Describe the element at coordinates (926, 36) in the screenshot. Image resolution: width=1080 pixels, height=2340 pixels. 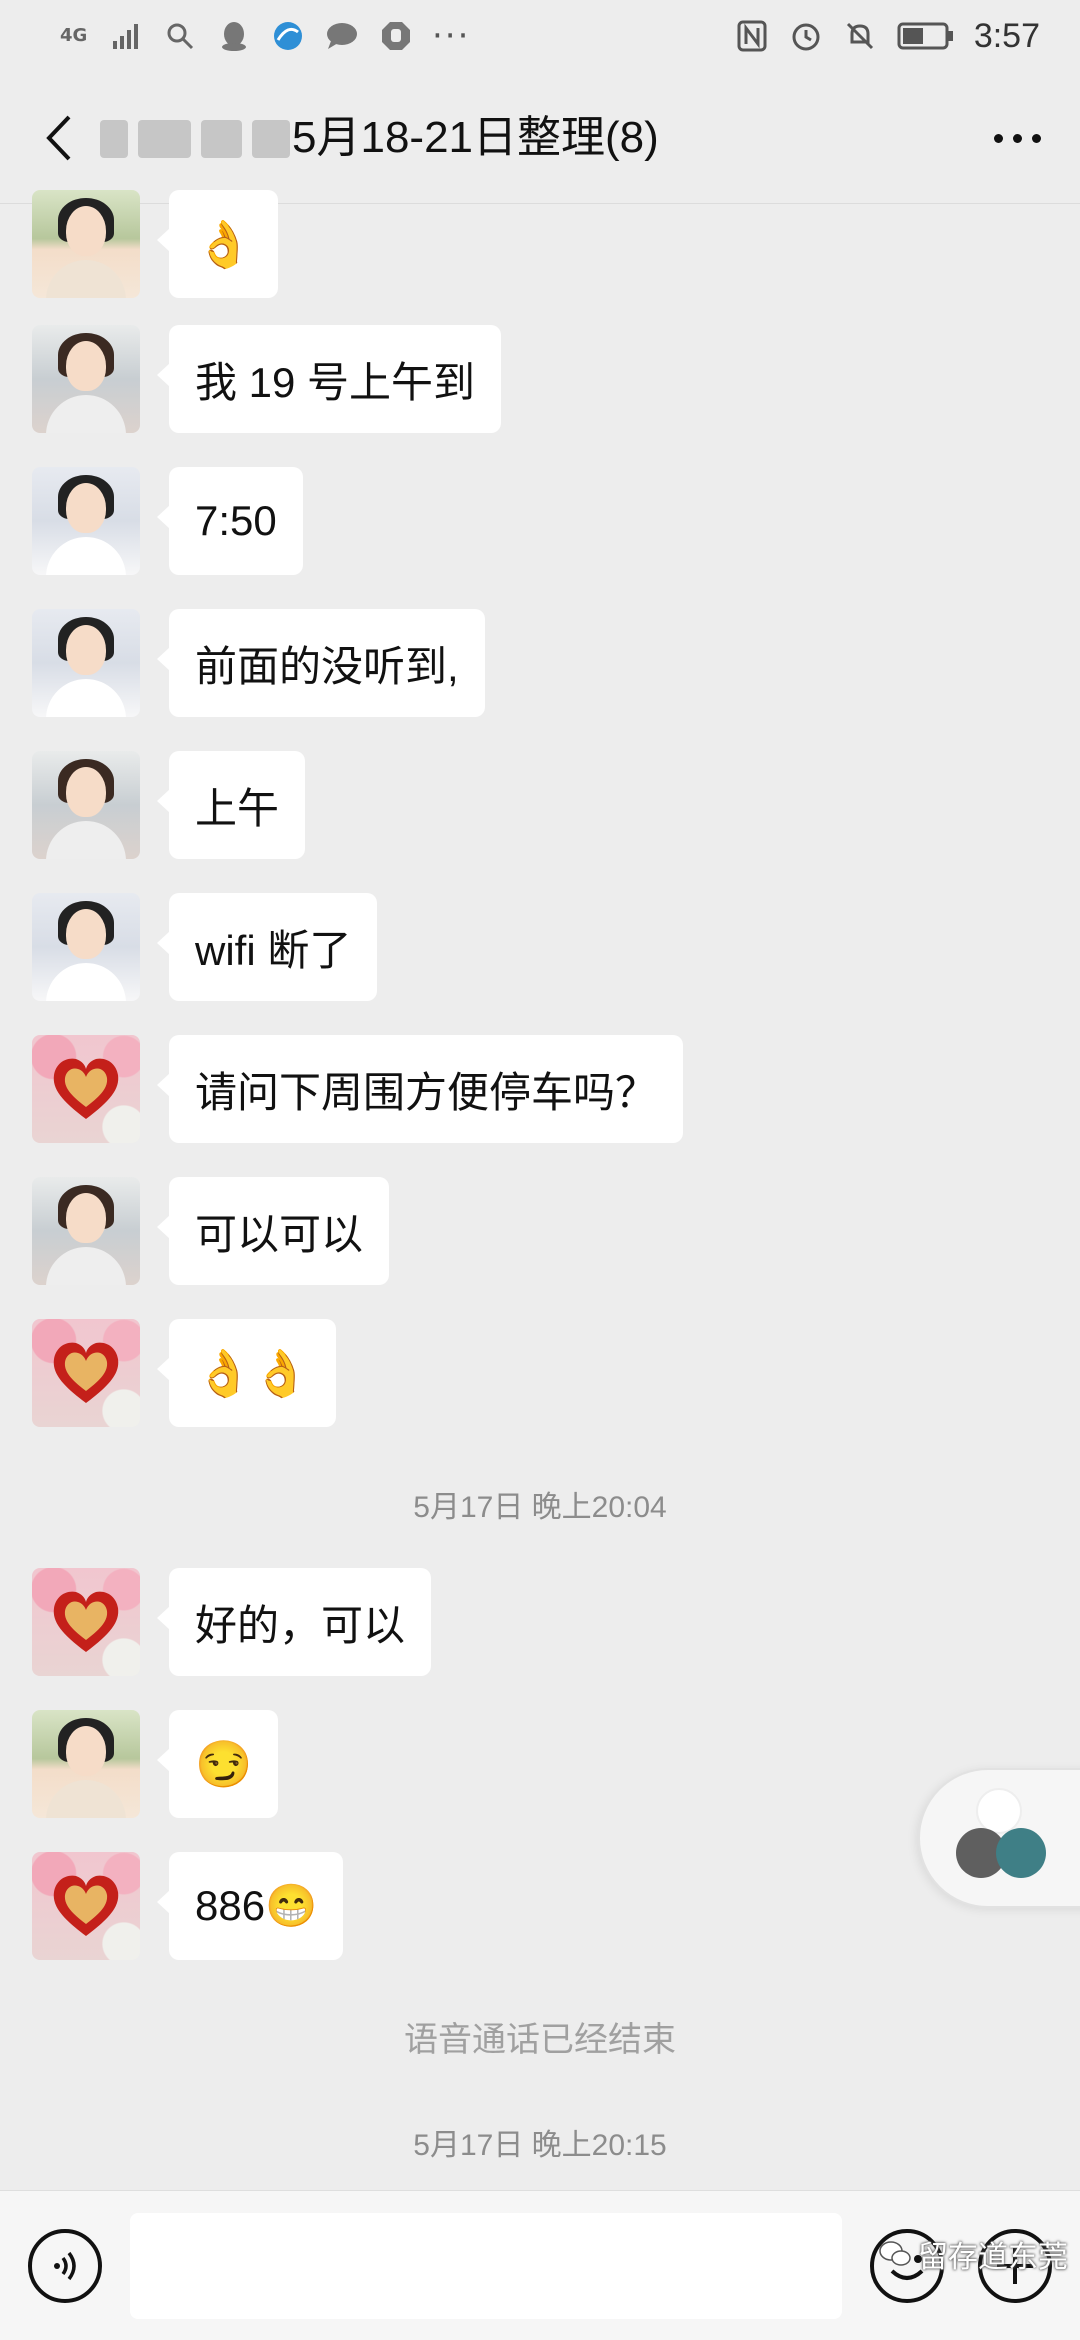
I see `battery-icon` at that location.